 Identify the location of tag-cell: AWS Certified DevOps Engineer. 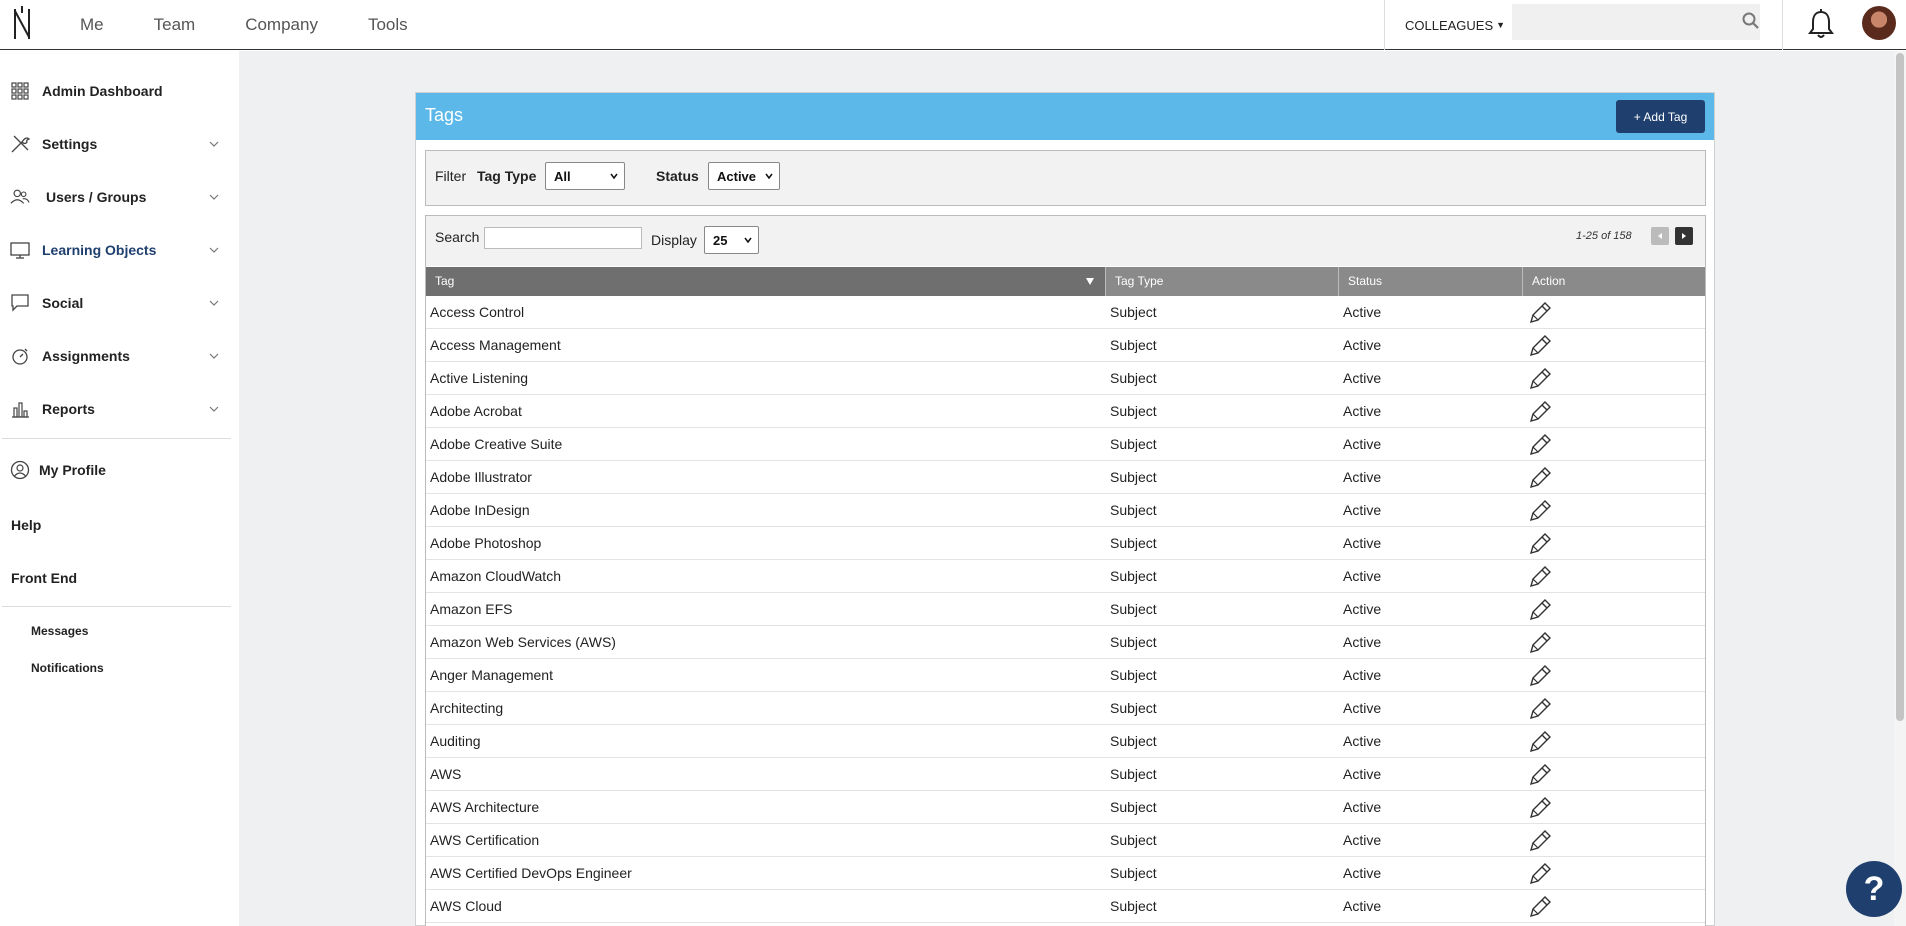
(531, 873).